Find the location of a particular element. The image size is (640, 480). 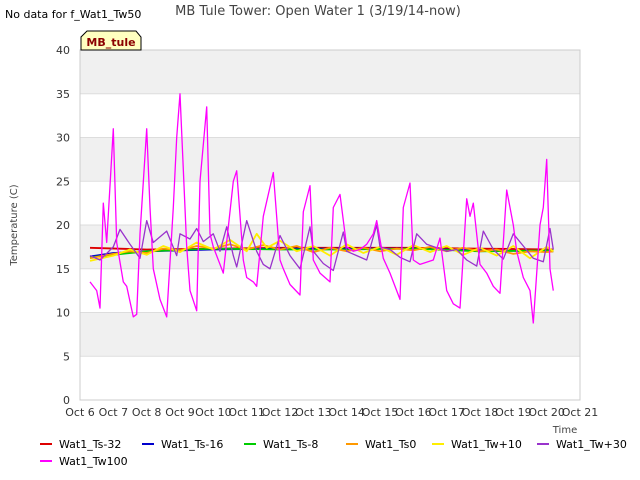

legend-label: Wat1_Ts-8 is located at coordinates (290, 444).